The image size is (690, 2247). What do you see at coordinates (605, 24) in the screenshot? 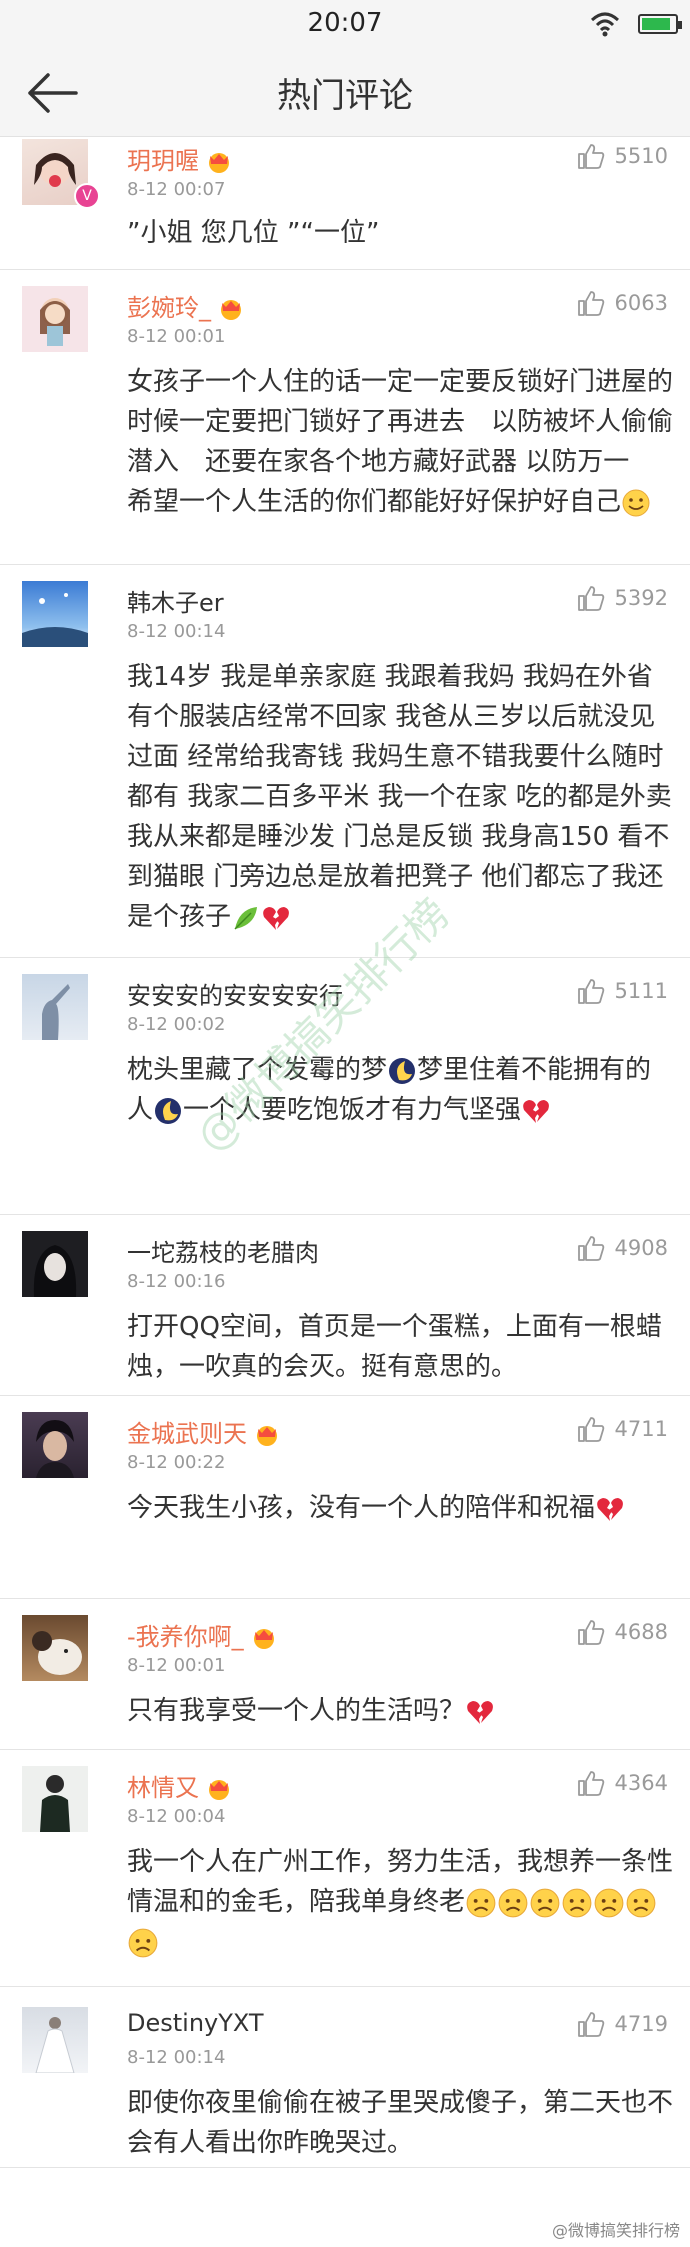
I see `wifi-icon` at bounding box center [605, 24].